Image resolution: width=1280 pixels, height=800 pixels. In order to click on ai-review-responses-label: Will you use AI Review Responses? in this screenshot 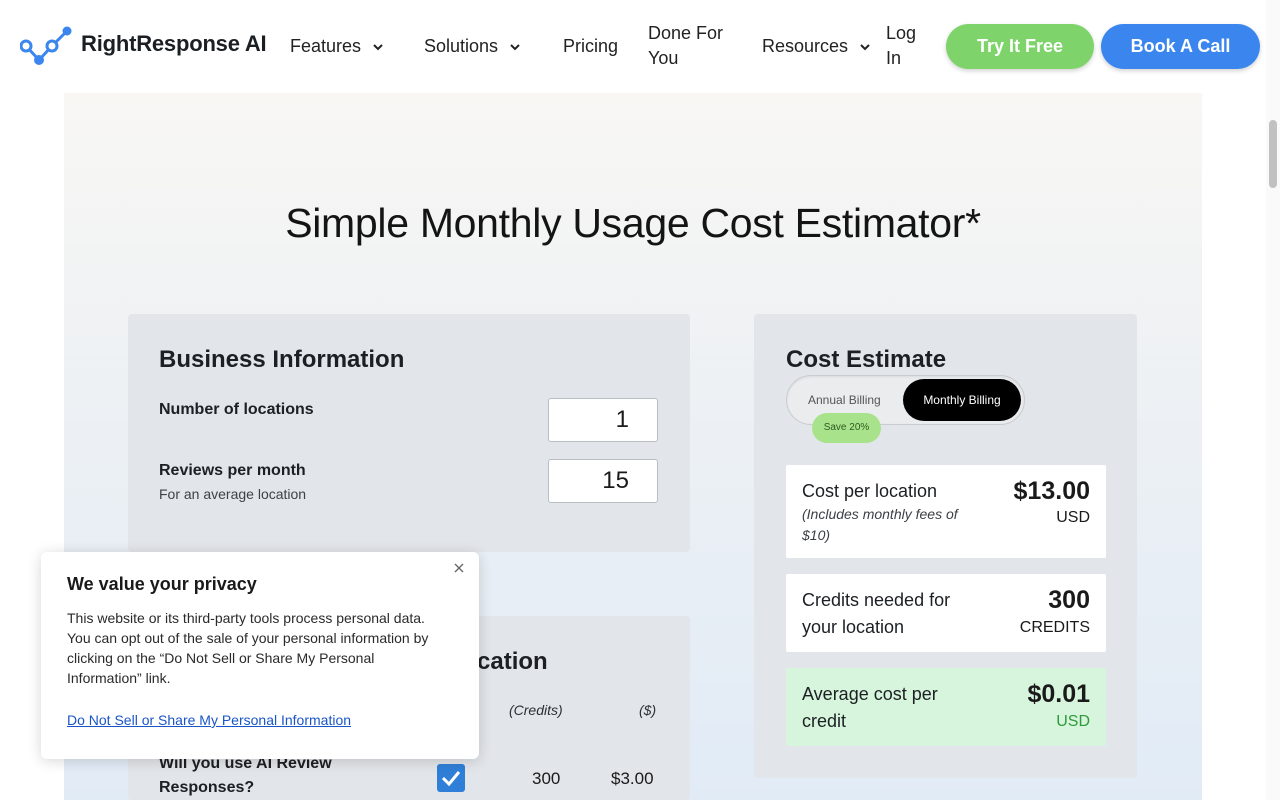, I will do `click(245, 775)`.